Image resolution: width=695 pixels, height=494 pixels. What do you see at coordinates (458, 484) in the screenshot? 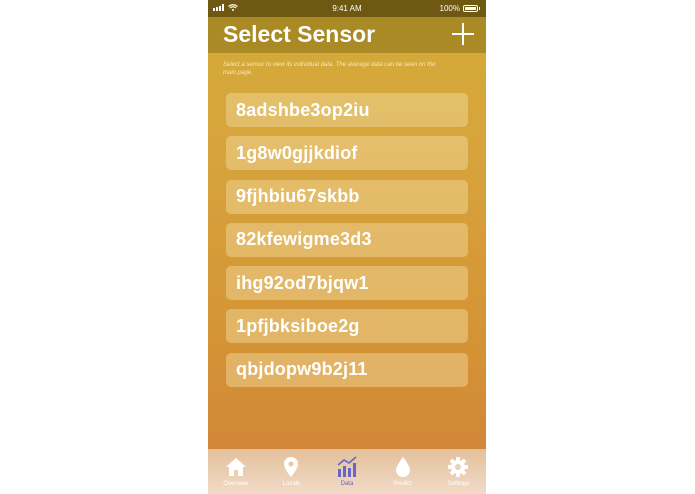
I see `tab-label: Settings` at bounding box center [458, 484].